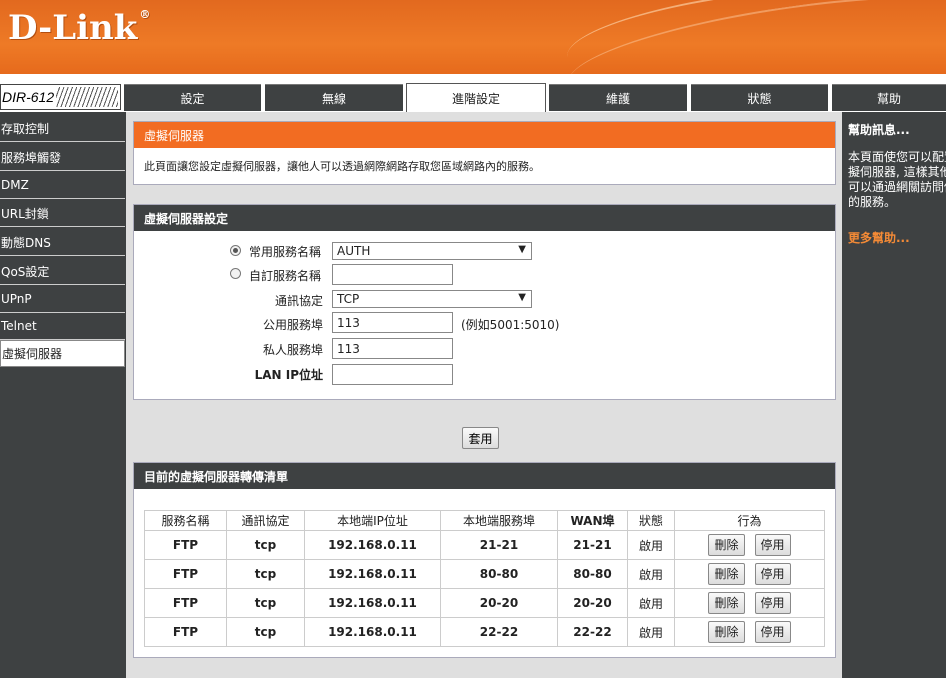 The width and height of the screenshot is (946, 678). I want to click on model-stripes, so click(87, 97).